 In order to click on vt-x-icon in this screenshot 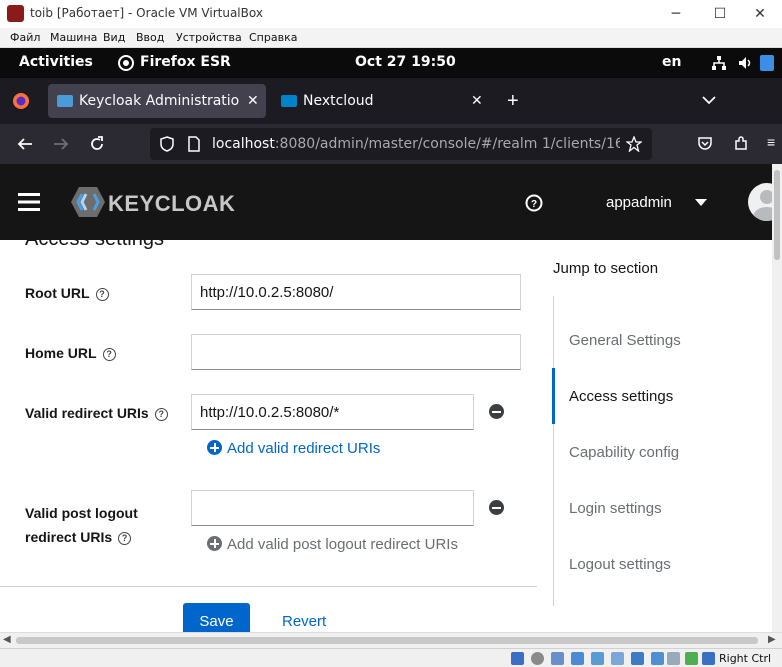, I will do `click(691, 658)`.